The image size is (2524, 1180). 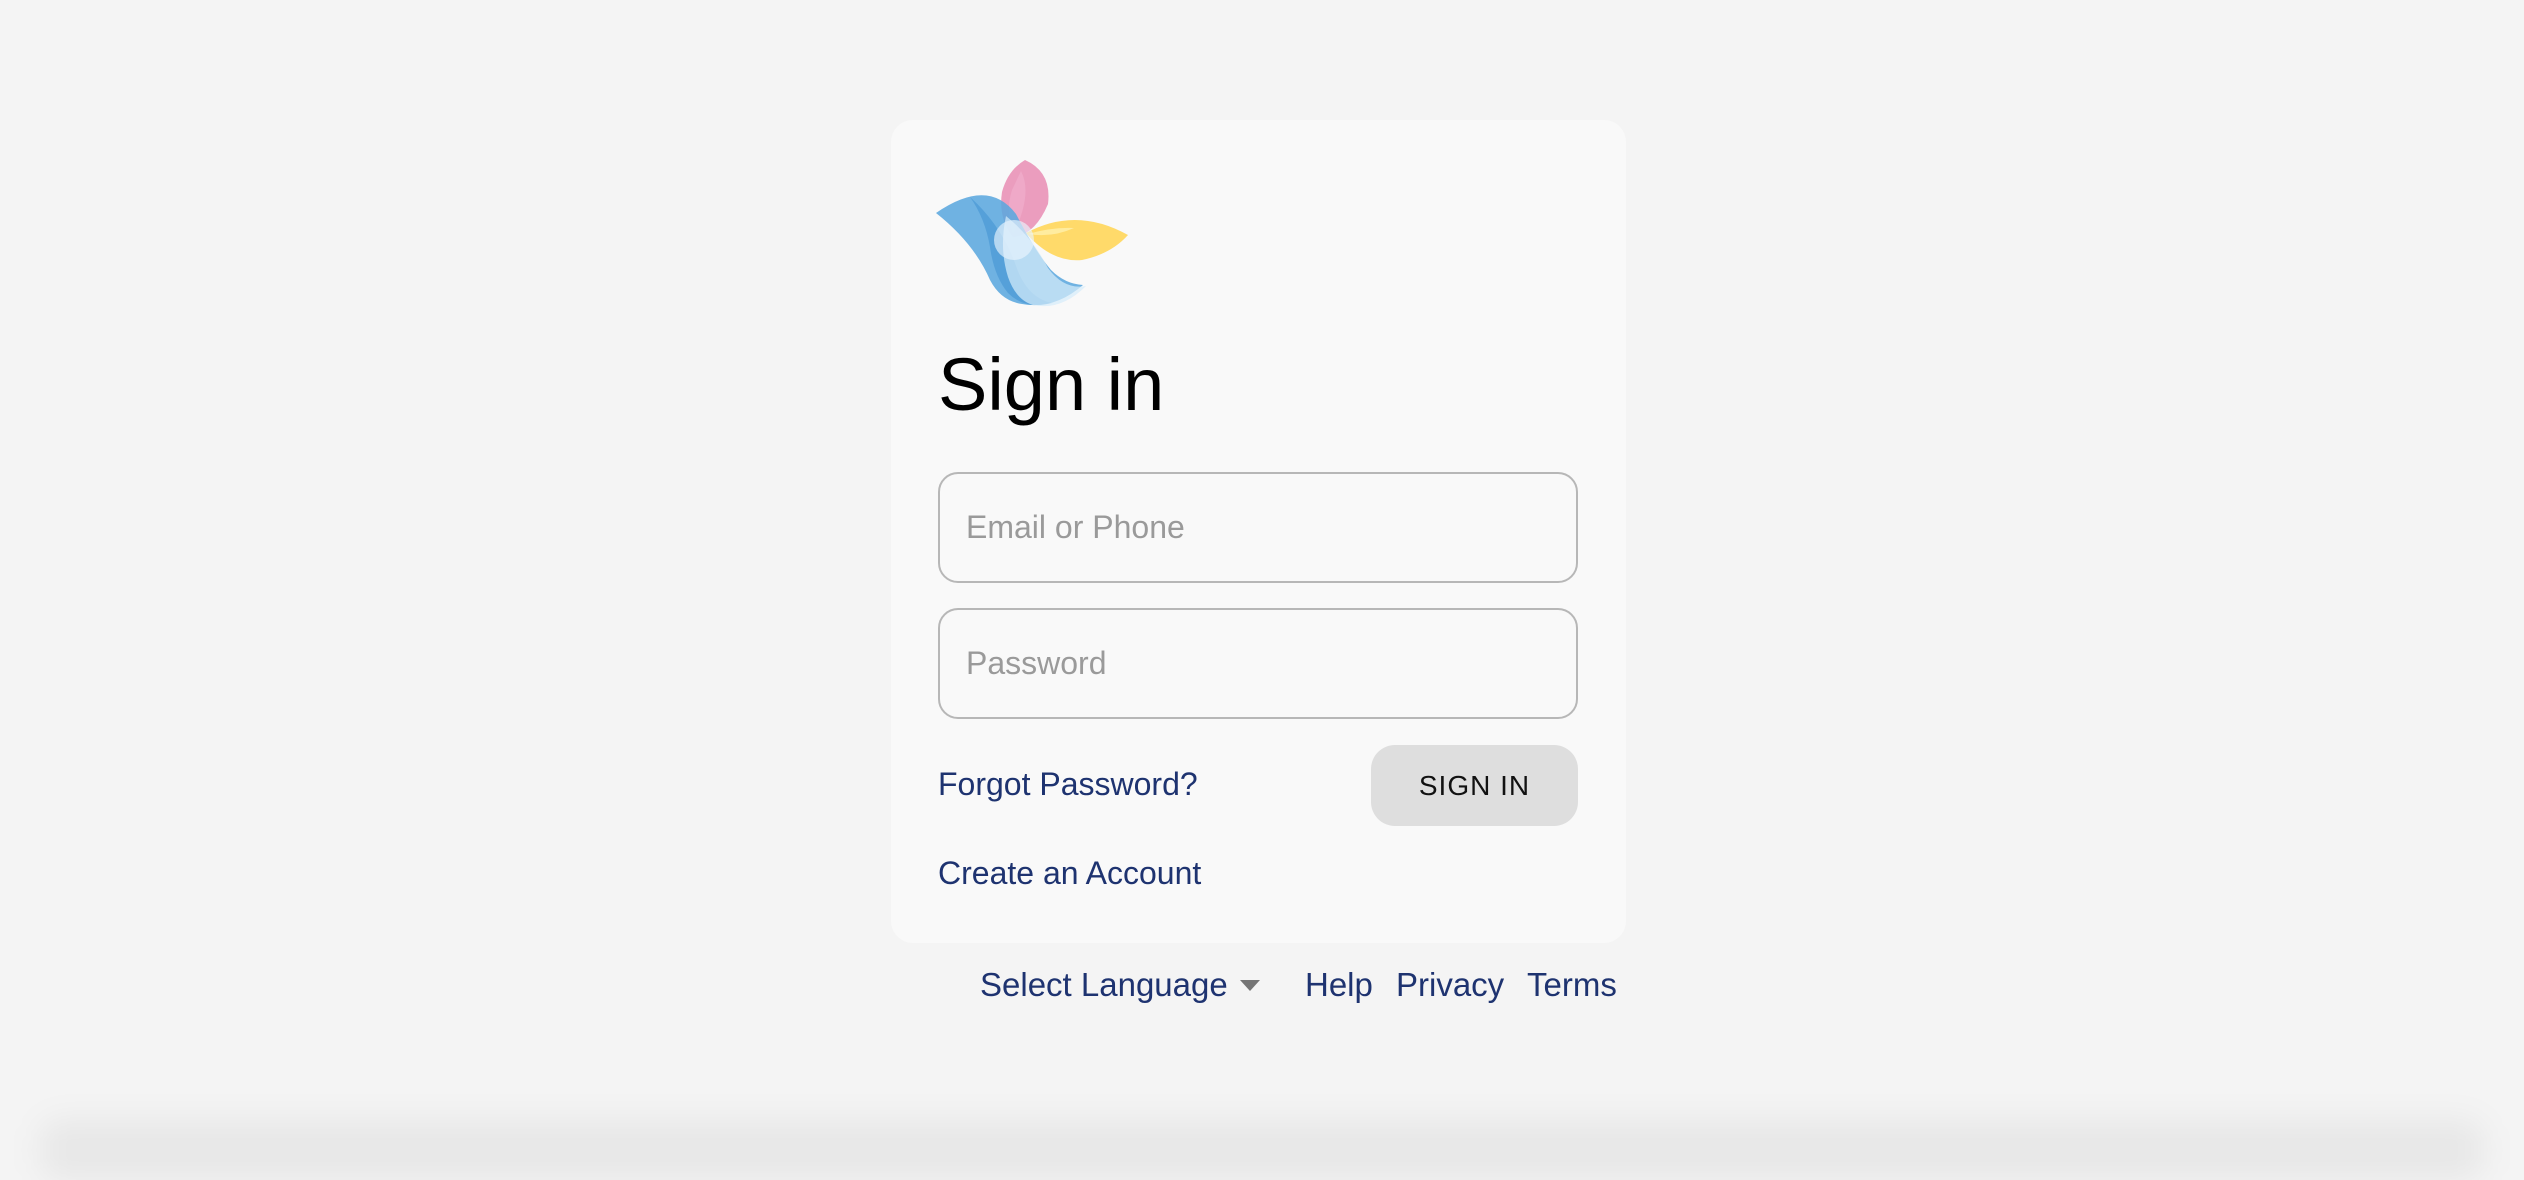 What do you see at coordinates (1572, 984) in the screenshot?
I see `terms-link: Terms` at bounding box center [1572, 984].